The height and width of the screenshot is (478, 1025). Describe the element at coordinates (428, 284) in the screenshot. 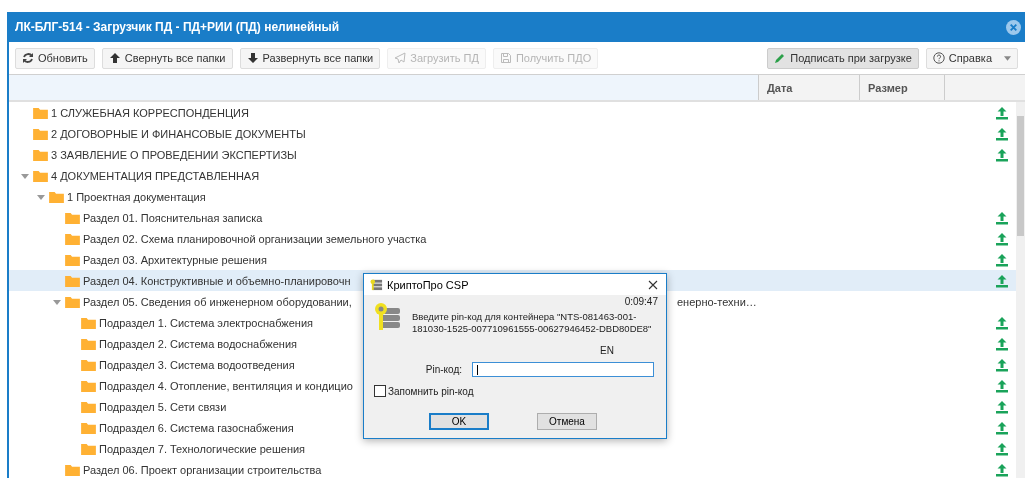

I see `dialog-title: КриптоПро CSP` at that location.